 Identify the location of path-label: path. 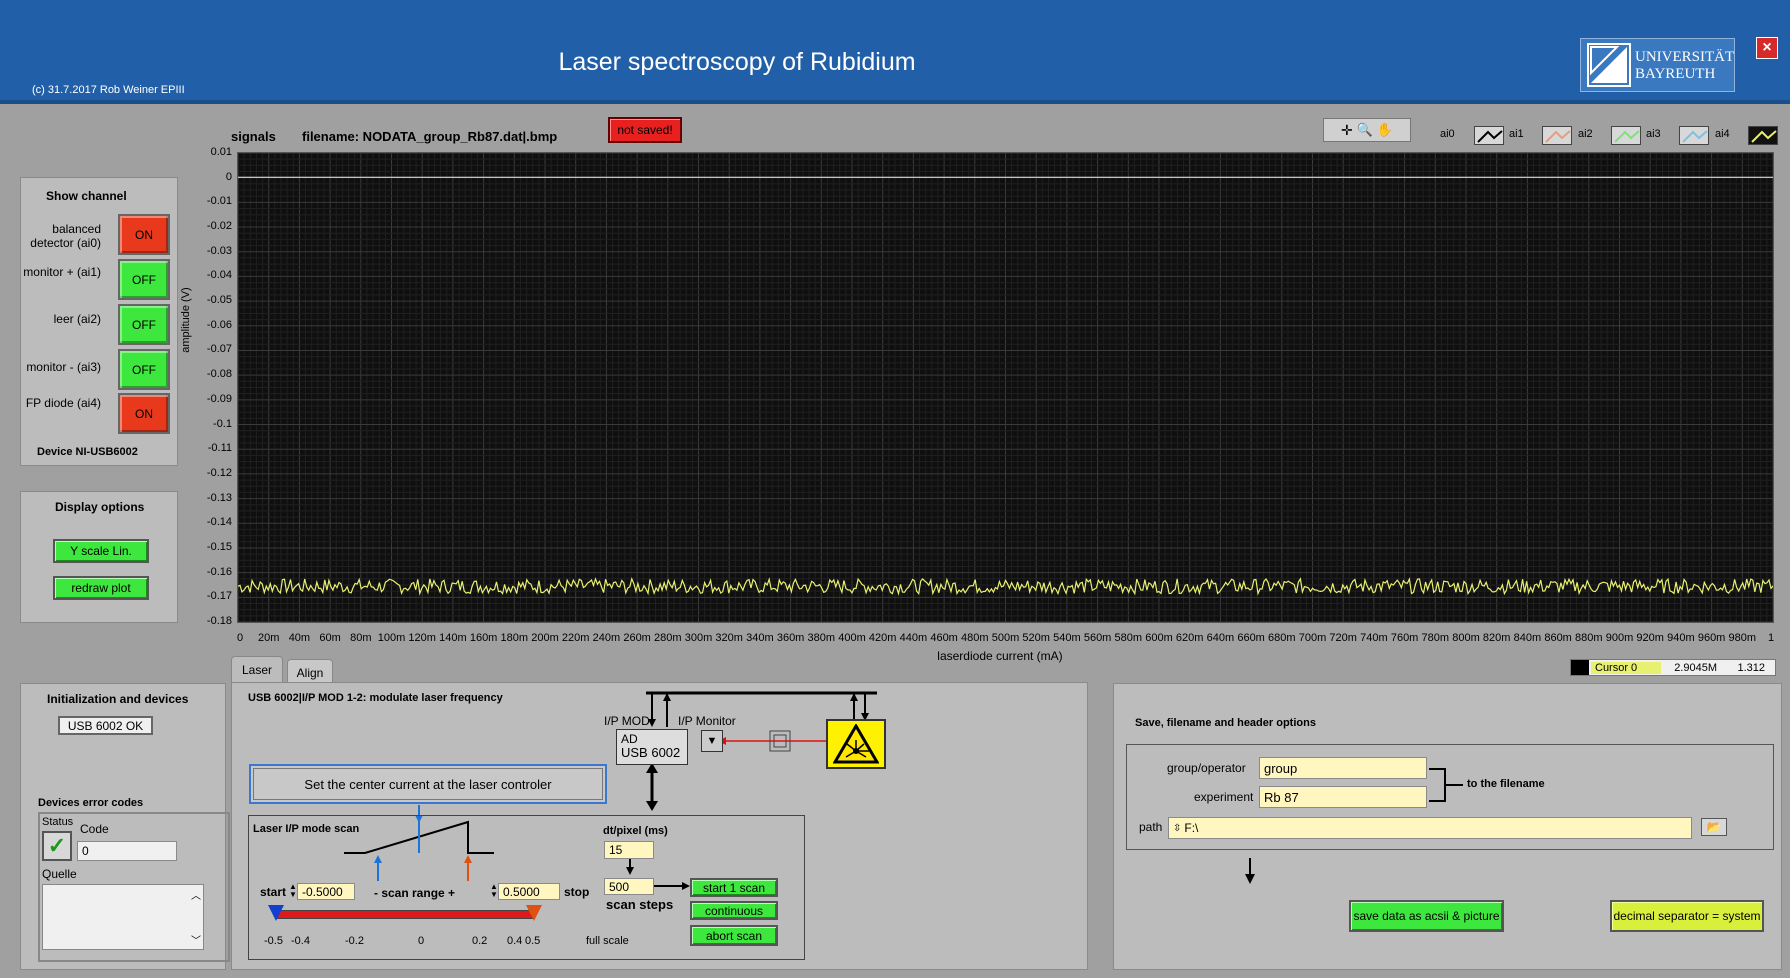
(1151, 827).